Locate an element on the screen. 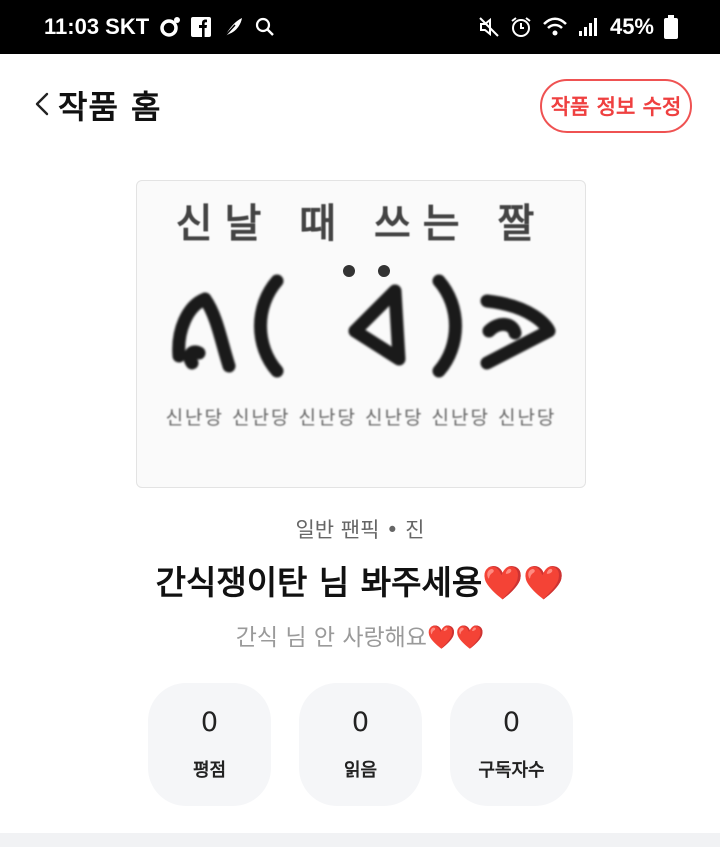  cover-face-emoticon is located at coordinates (364, 321).